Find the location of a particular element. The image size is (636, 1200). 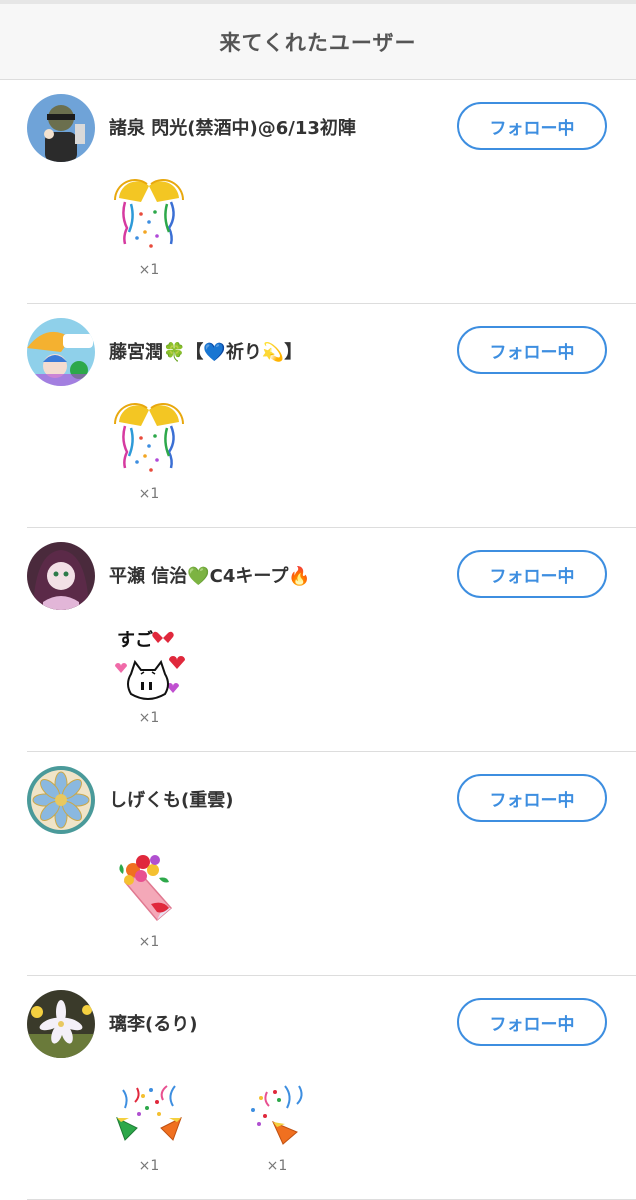

gift-list: ×1 ×1 is located at coordinates (239, 1123).